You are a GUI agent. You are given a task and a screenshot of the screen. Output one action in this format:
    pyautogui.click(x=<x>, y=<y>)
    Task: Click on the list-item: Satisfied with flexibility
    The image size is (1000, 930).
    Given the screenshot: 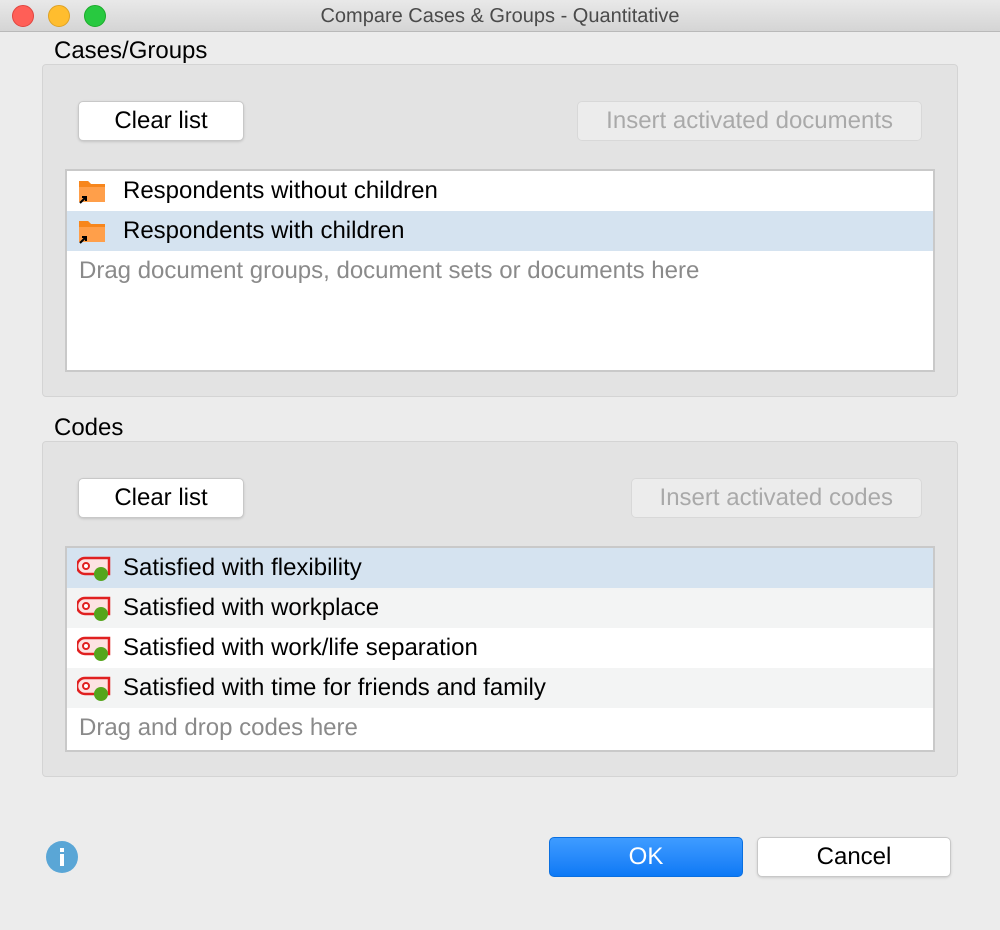 What is the action you would take?
    pyautogui.click(x=500, y=568)
    